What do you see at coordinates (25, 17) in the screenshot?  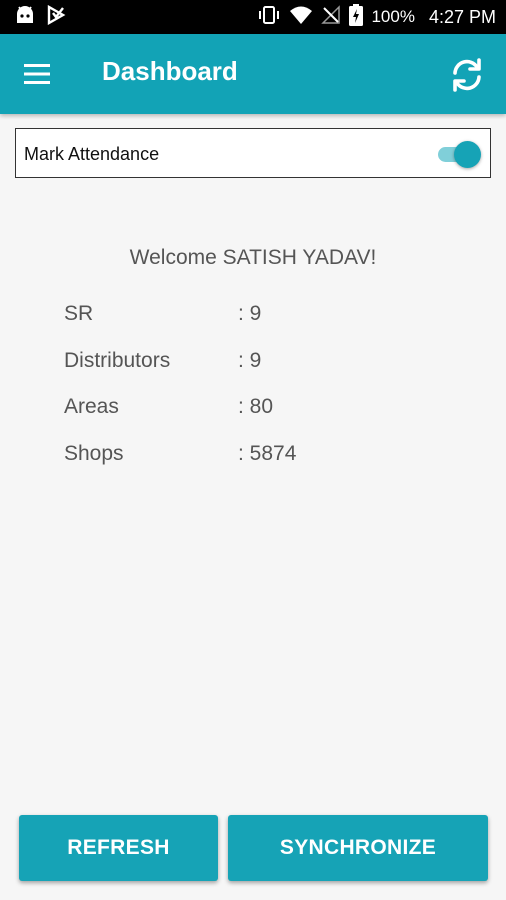 I see `android-icon` at bounding box center [25, 17].